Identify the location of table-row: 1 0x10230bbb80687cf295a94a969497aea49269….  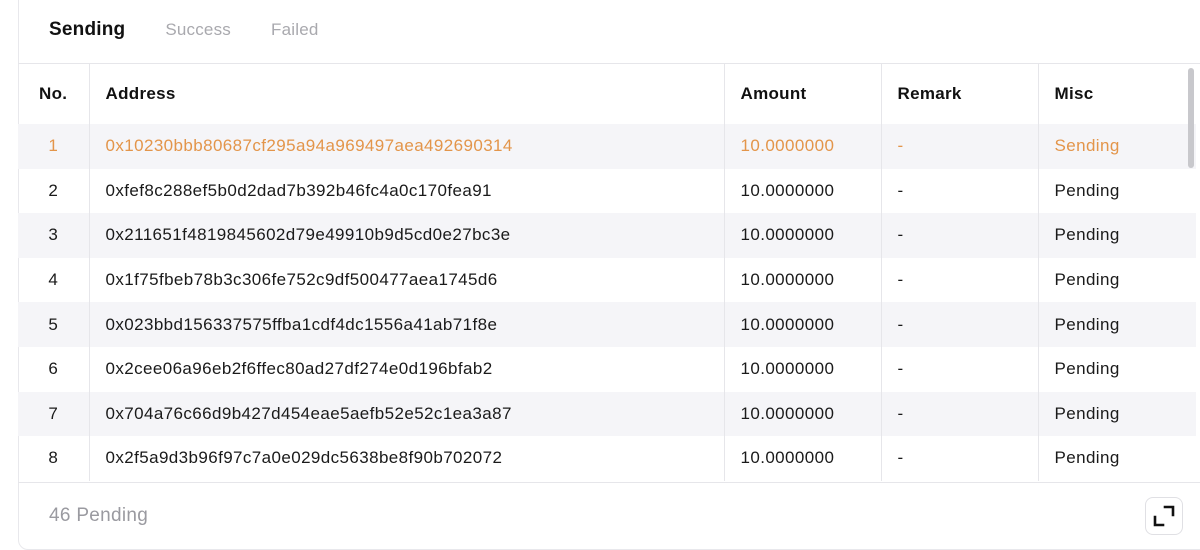
(607, 146).